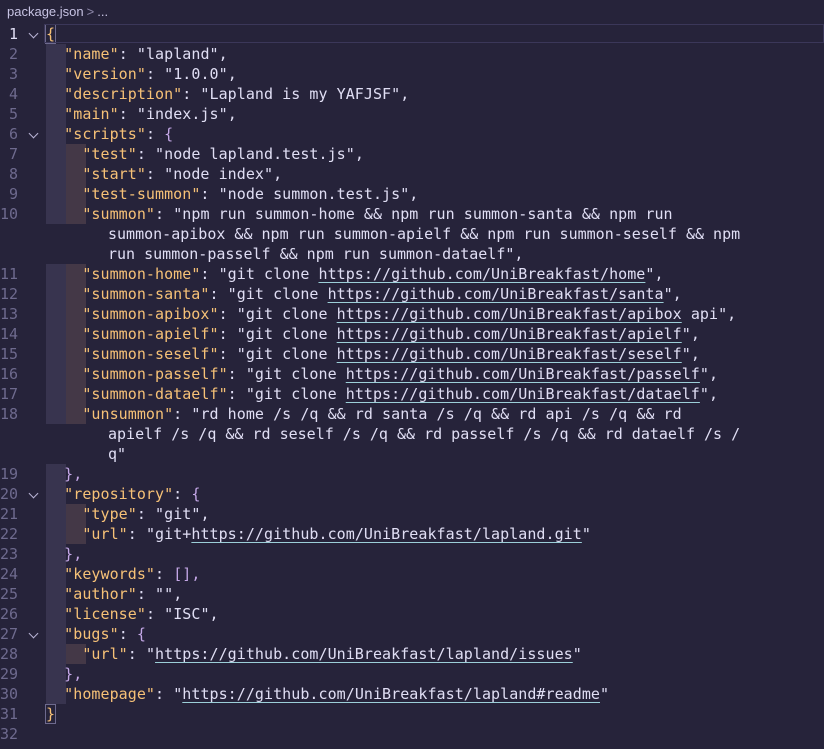 The image size is (824, 749). Describe the element at coordinates (182, 114) in the screenshot. I see `json-value: index.js` at that location.